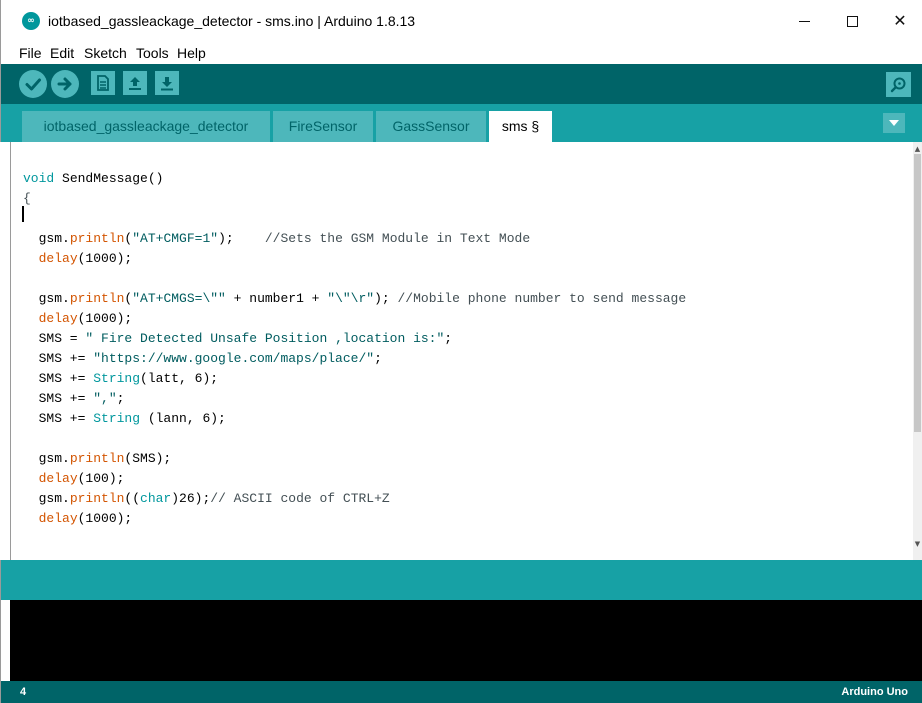  I want to click on menu-edit: Edit, so click(62, 53).